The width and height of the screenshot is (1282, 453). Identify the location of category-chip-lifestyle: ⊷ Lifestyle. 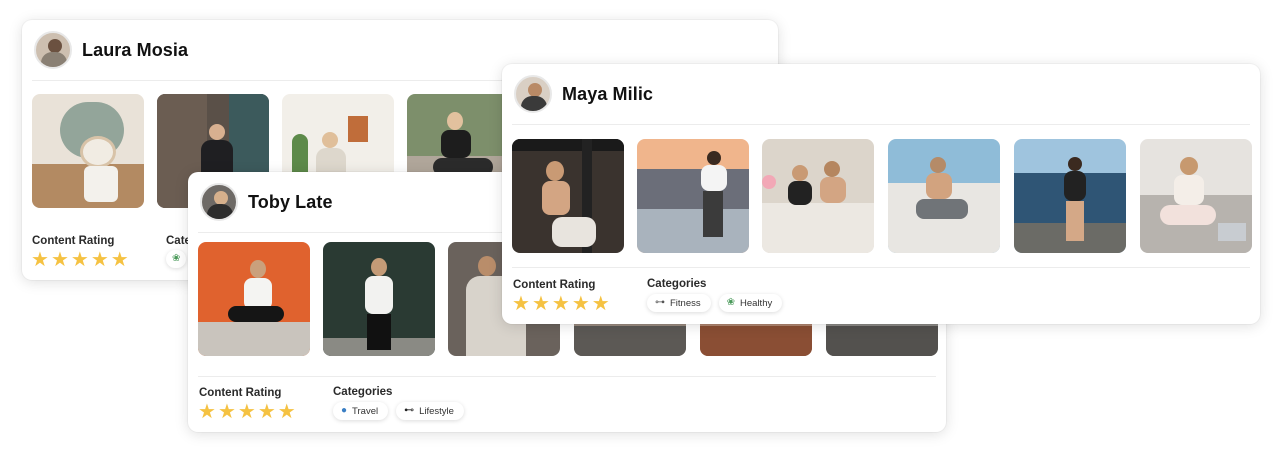
(430, 411).